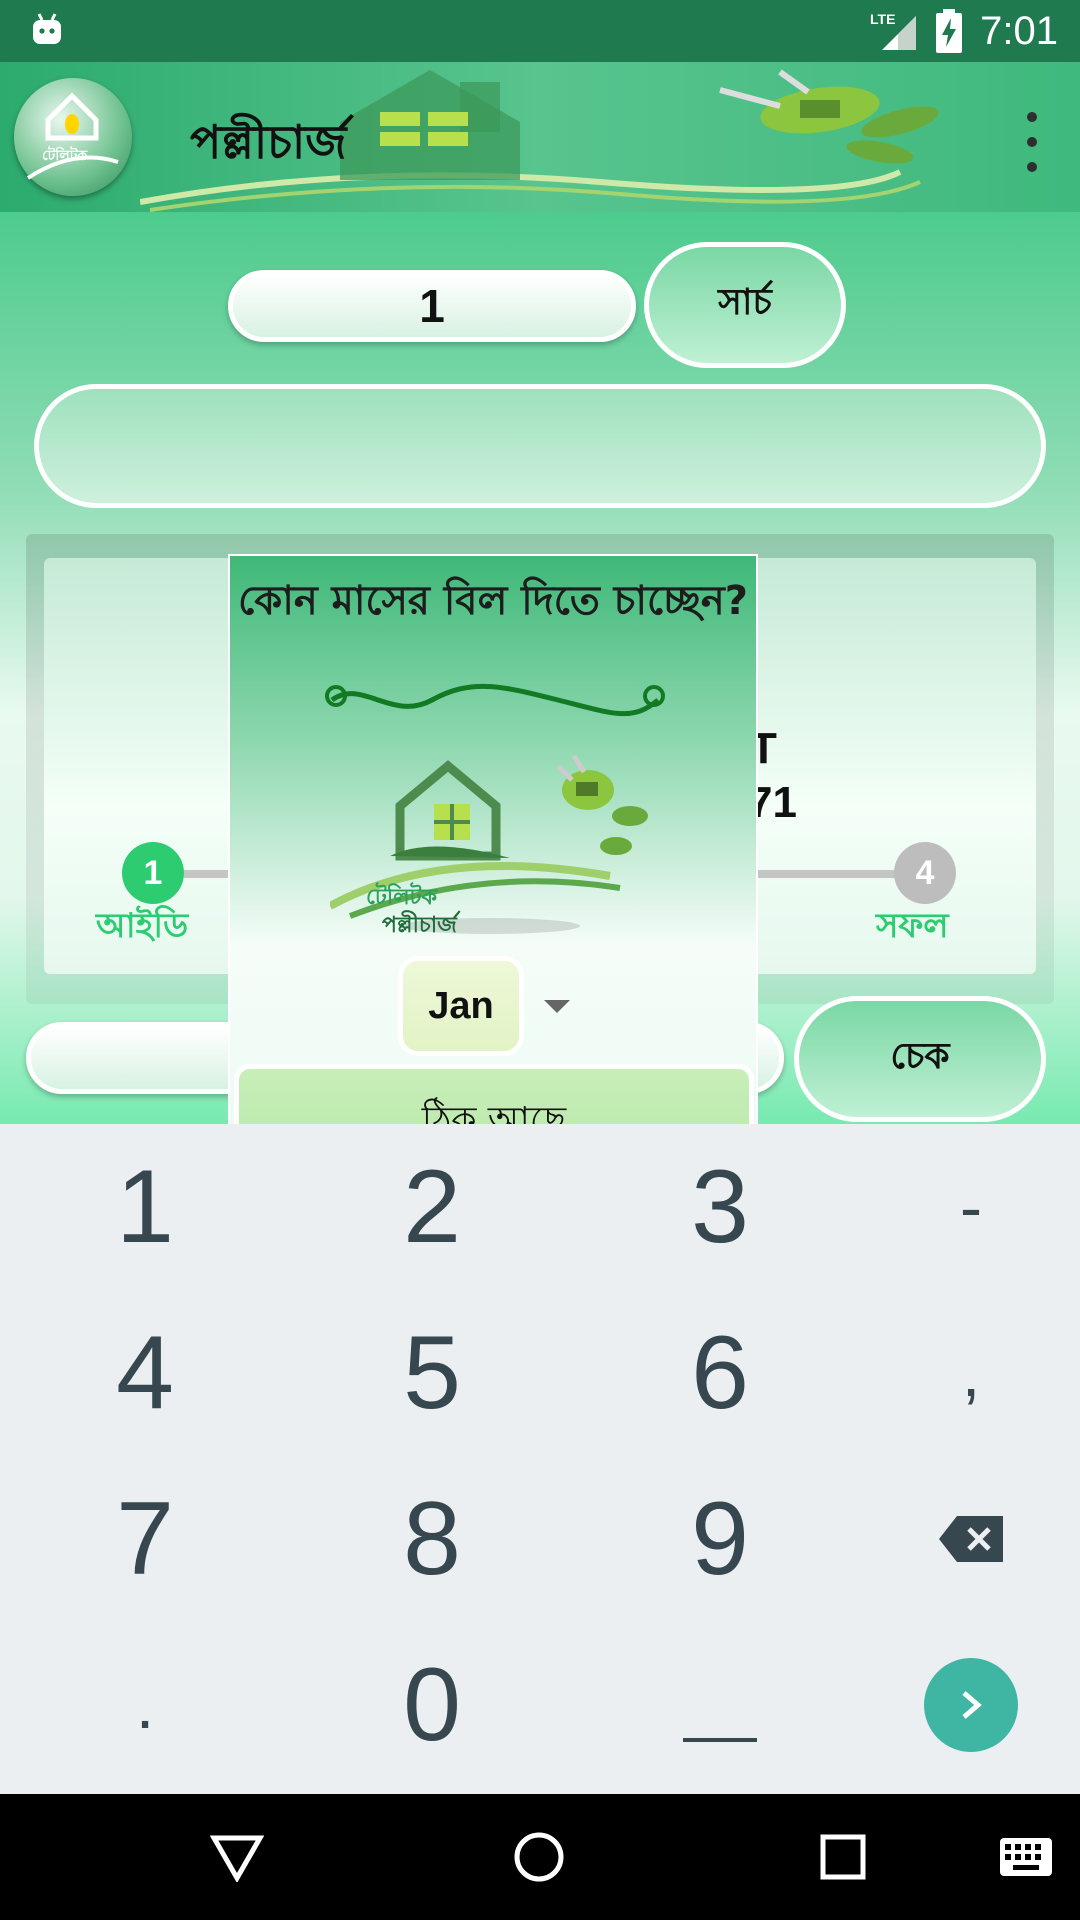 The height and width of the screenshot is (1920, 1080). What do you see at coordinates (540, 137) in the screenshot?
I see `app-bar: টেলিটক পল্লীচার্জ` at bounding box center [540, 137].